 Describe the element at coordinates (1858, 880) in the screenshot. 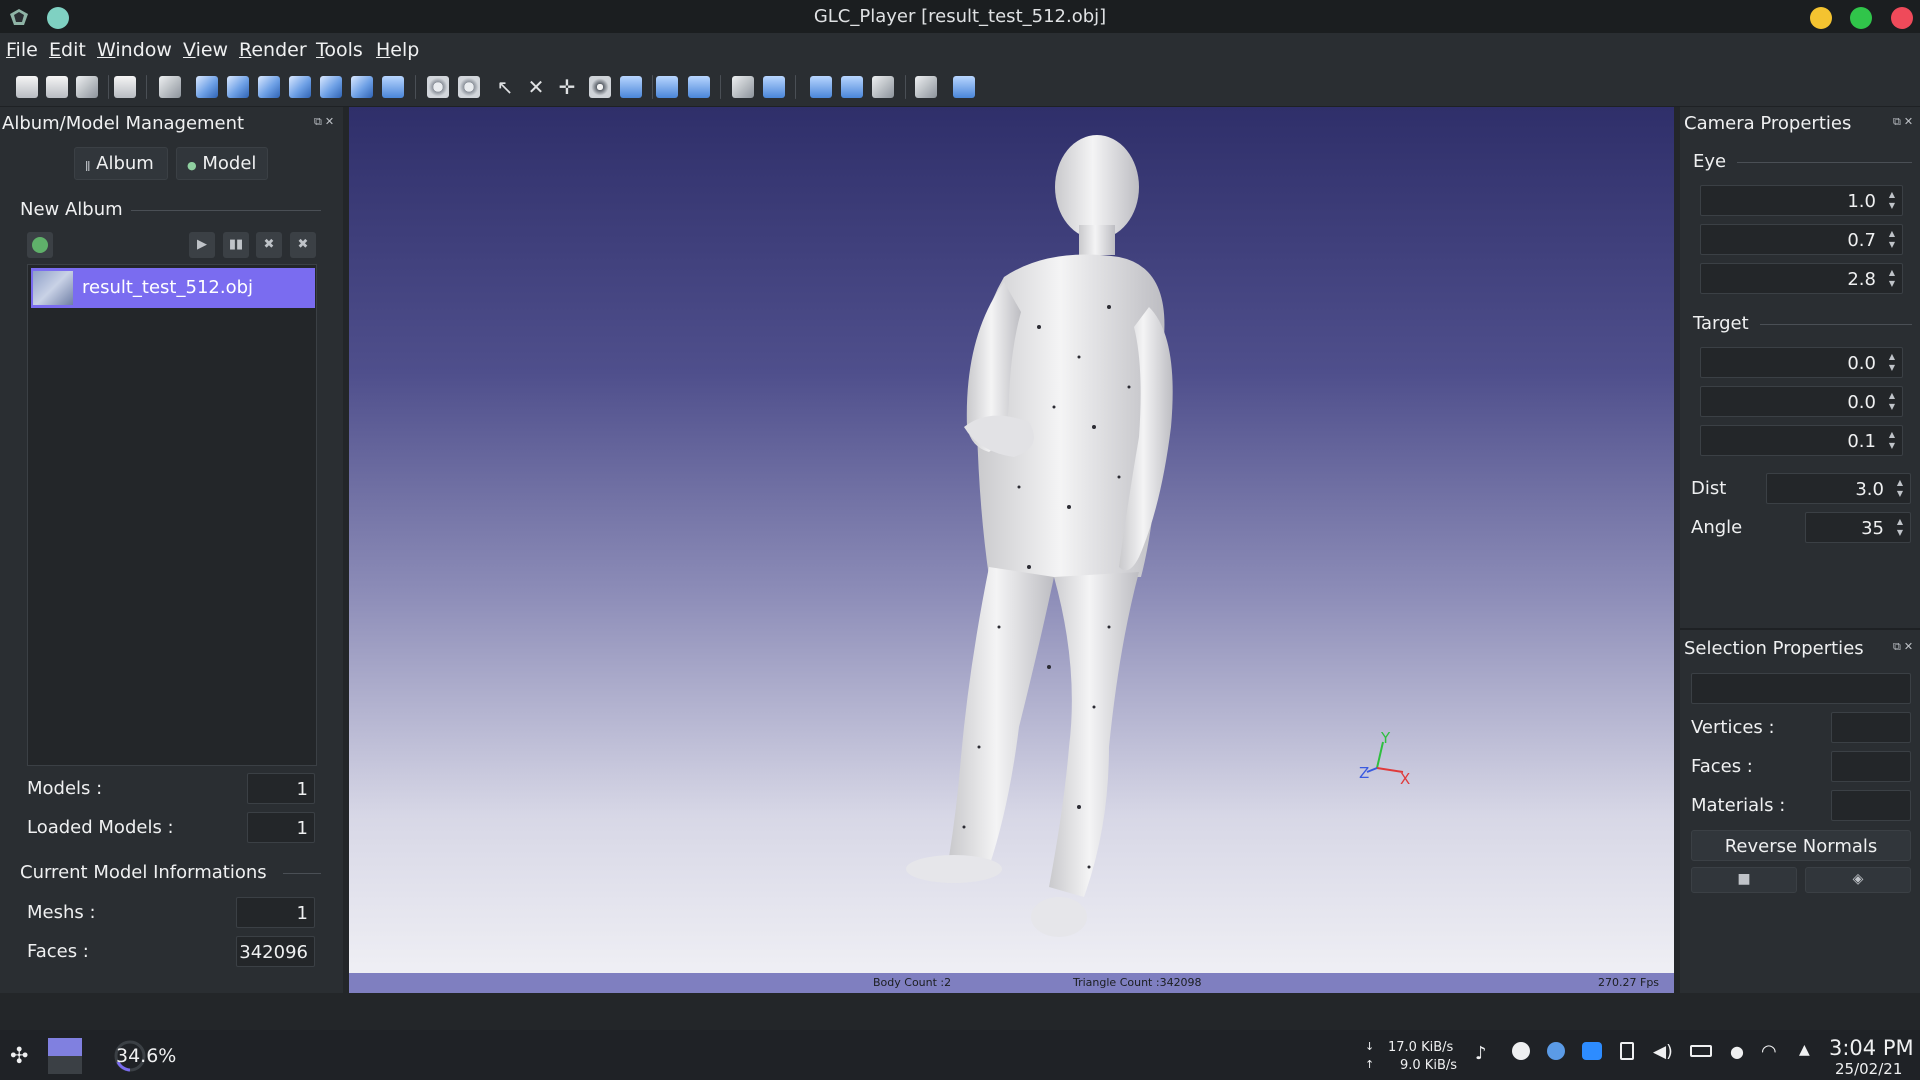

I see `texture-icon-button: ◈` at that location.